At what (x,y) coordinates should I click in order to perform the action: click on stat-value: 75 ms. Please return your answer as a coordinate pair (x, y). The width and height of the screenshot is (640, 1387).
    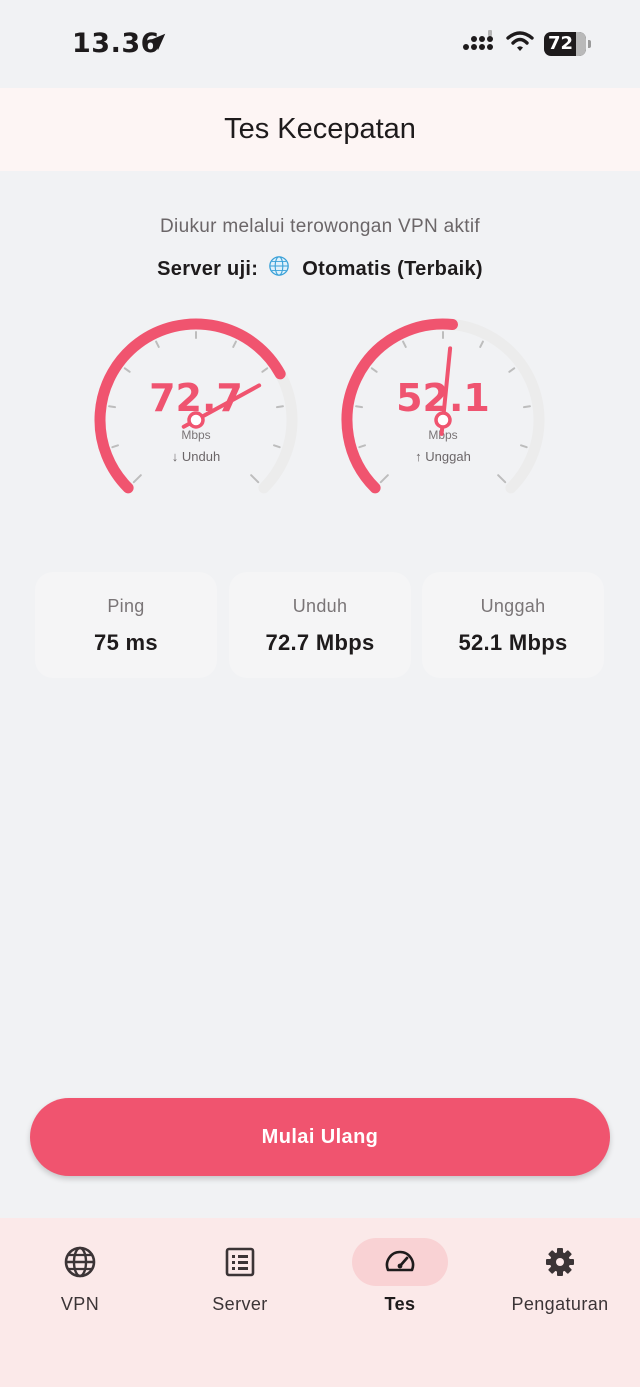
    Looking at the image, I should click on (126, 642).